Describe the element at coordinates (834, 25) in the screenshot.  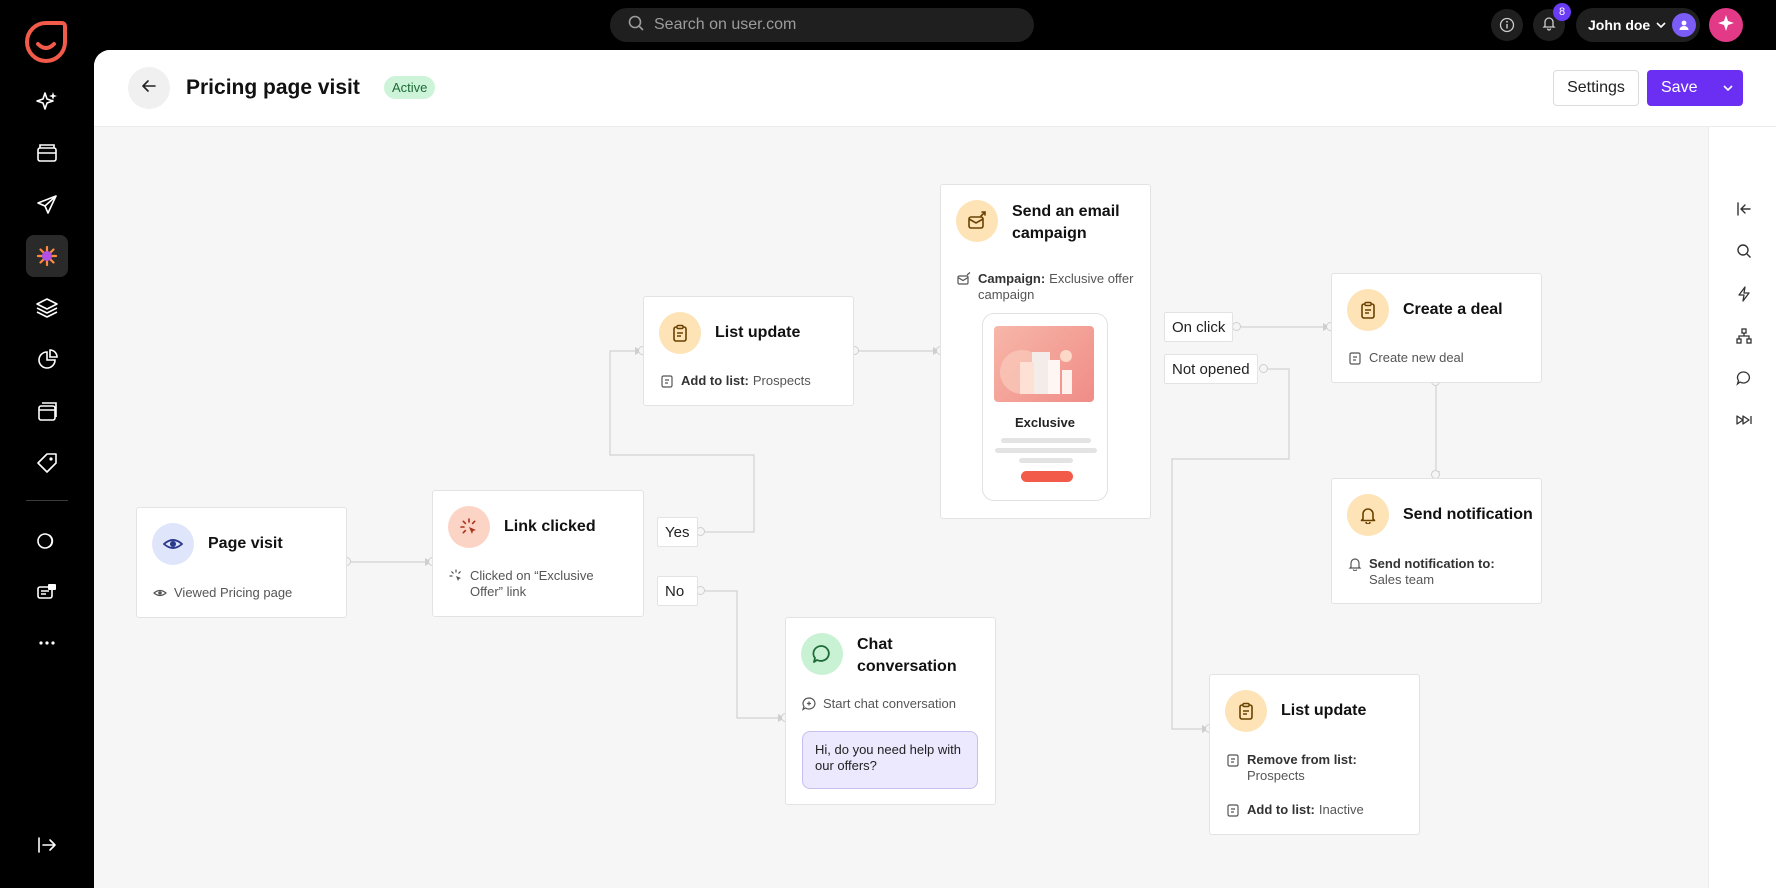
I see `search-input` at that location.